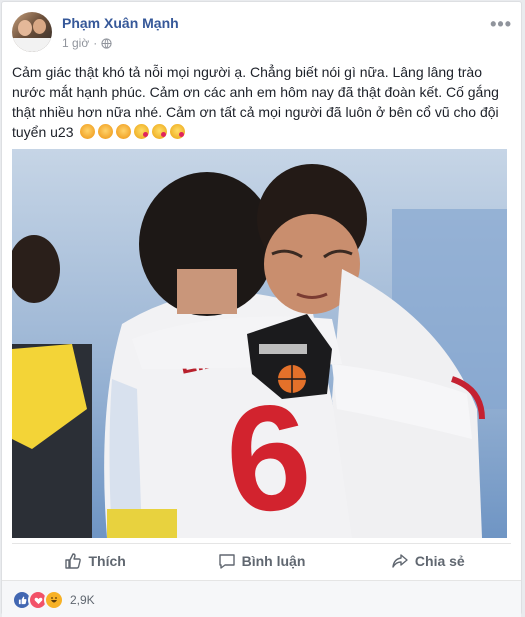 The image size is (525, 617). What do you see at coordinates (73, 561) in the screenshot?
I see `thumbs-up-icon` at bounding box center [73, 561].